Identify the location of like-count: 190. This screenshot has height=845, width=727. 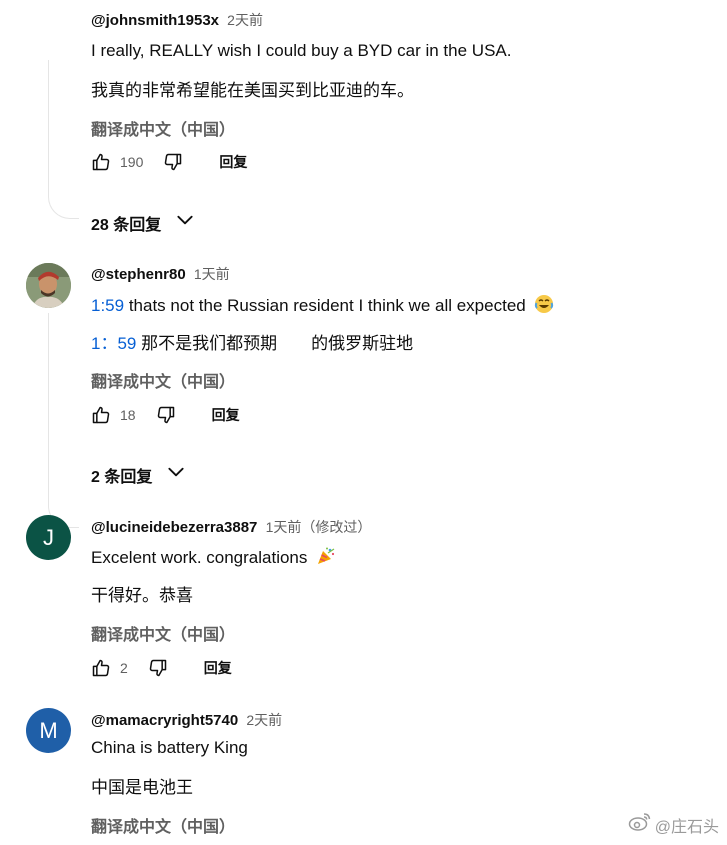
(132, 162).